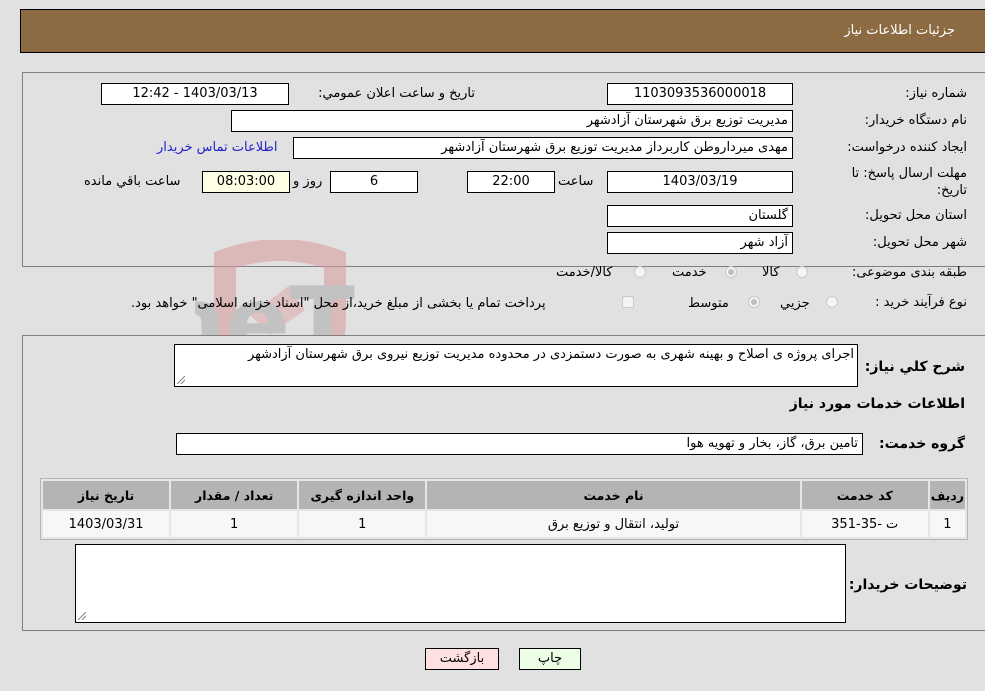 This screenshot has height=691, width=985. What do you see at coordinates (700, 182) in the screenshot?
I see `deadline-date-field: 1403/03/19` at bounding box center [700, 182].